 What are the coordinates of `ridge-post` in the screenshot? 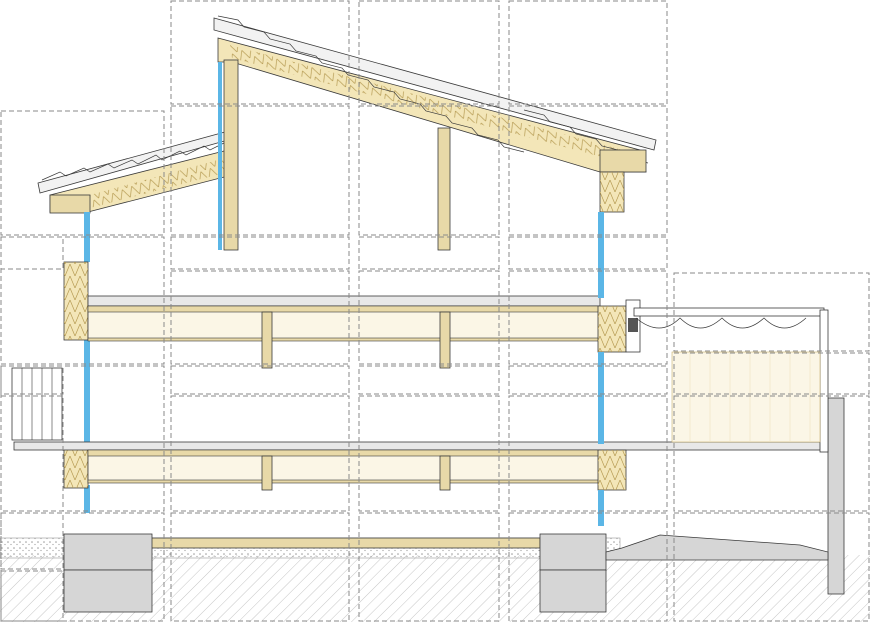 It's located at (444, 189).